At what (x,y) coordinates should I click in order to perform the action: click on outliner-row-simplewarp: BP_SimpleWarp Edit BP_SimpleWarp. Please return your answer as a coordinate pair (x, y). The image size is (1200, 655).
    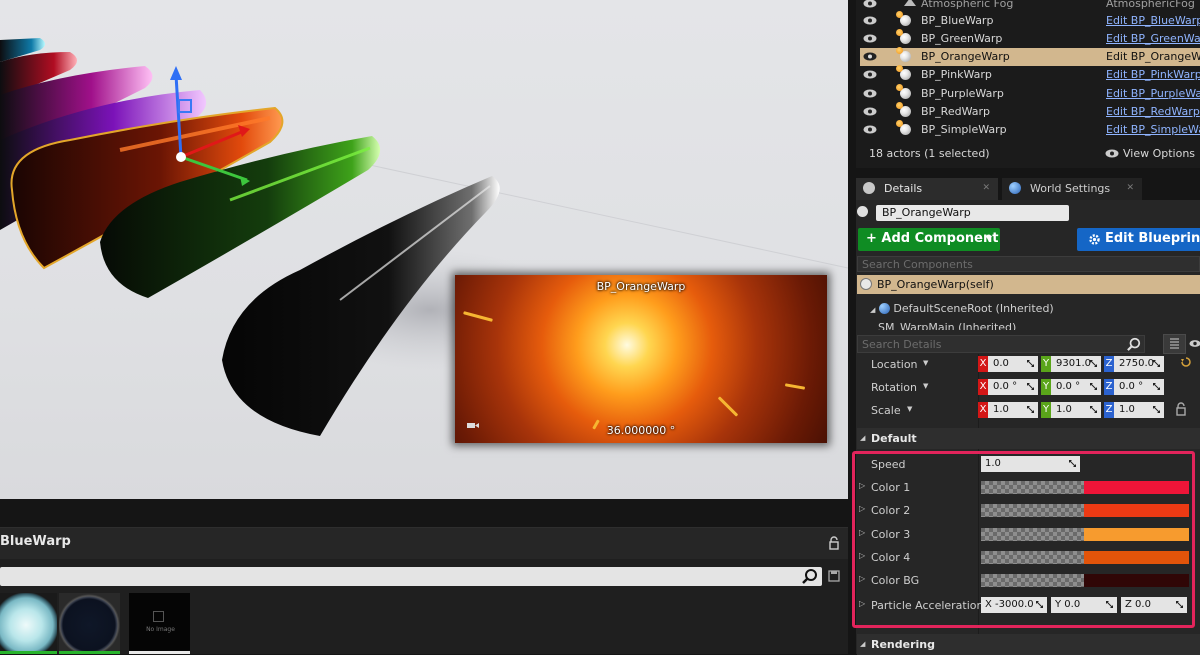
    Looking at the image, I should click on (1030, 129).